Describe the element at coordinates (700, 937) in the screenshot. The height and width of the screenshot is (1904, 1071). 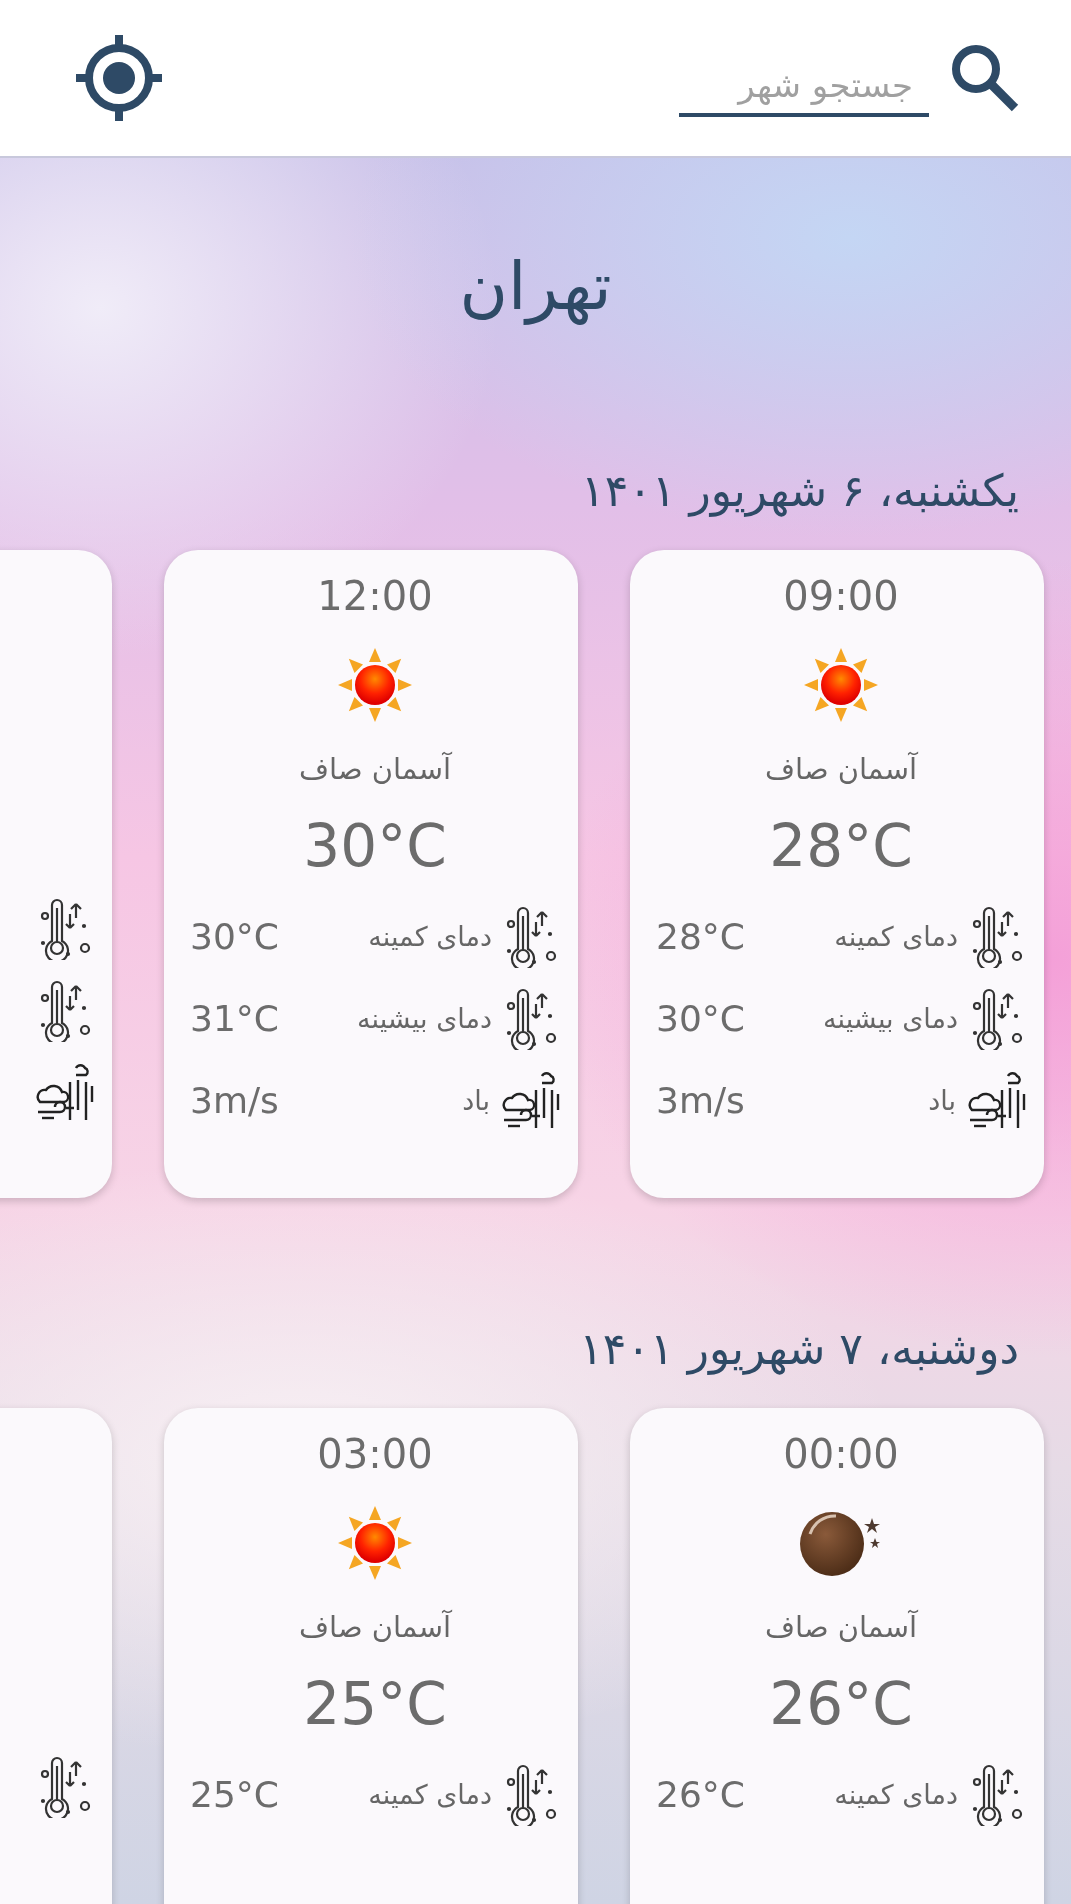
I see `detail-value: 28°C` at that location.